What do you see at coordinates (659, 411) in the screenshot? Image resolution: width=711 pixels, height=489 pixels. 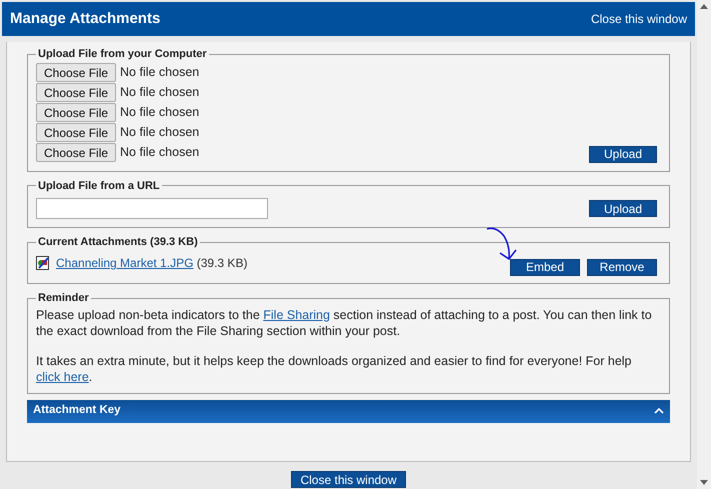 I see `collapse-chevron-icon` at bounding box center [659, 411].